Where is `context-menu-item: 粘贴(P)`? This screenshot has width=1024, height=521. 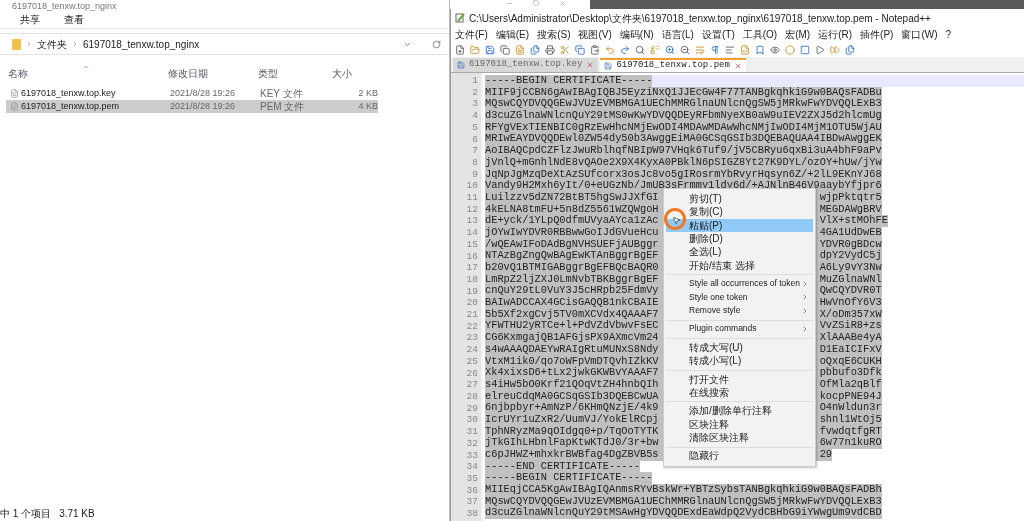
context-menu-item: 粘贴(P) is located at coordinates (739, 225).